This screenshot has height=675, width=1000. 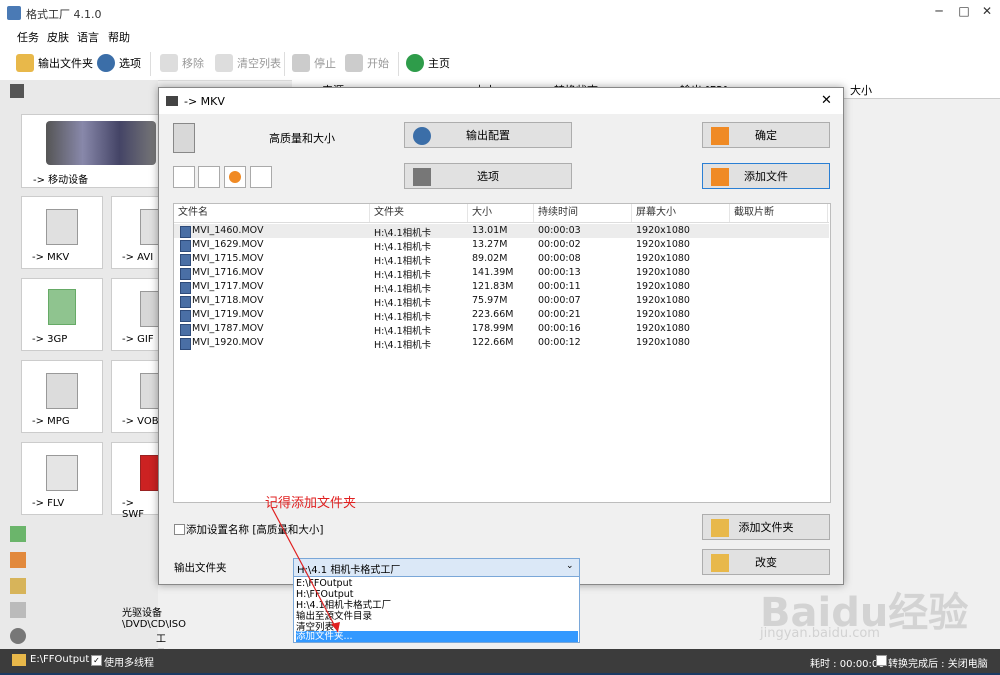 What do you see at coordinates (501, 101) in the screenshot?
I see `dialog-title-bar: -> MKV ✕` at bounding box center [501, 101].